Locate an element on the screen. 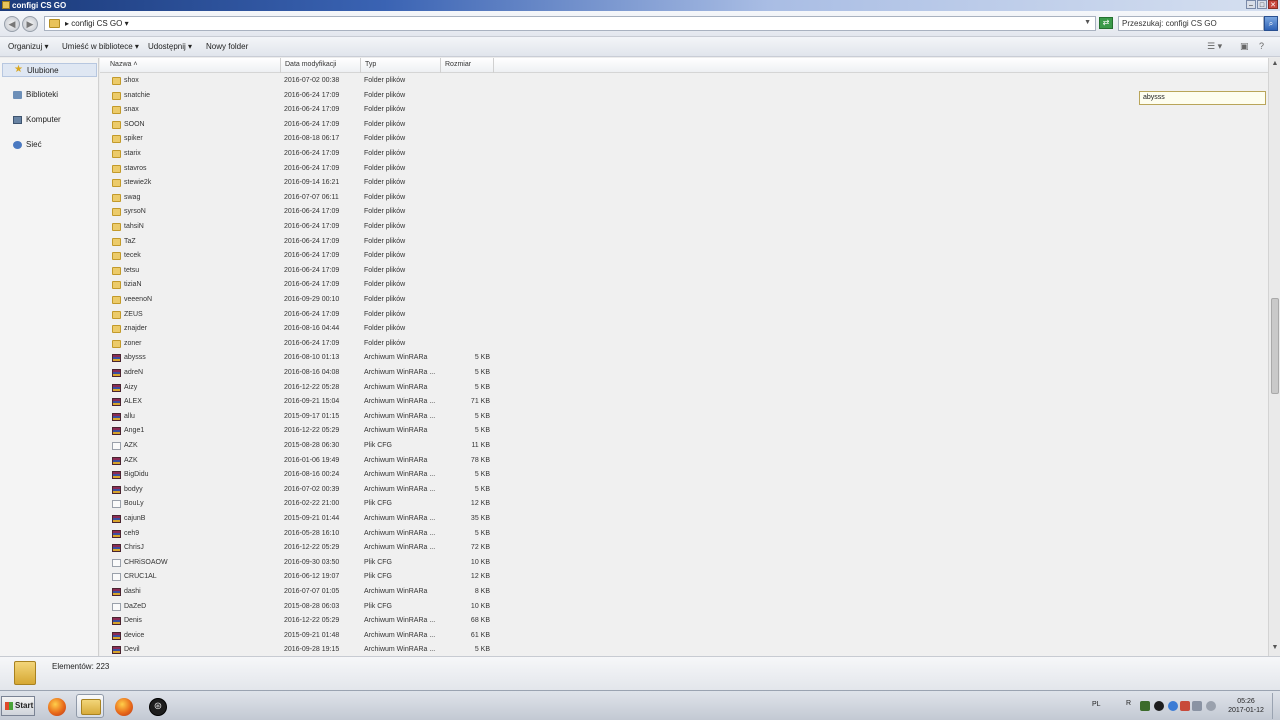 The width and height of the screenshot is (1280, 720). sidebar-item-computer: Komputer is located at coordinates (49, 120).